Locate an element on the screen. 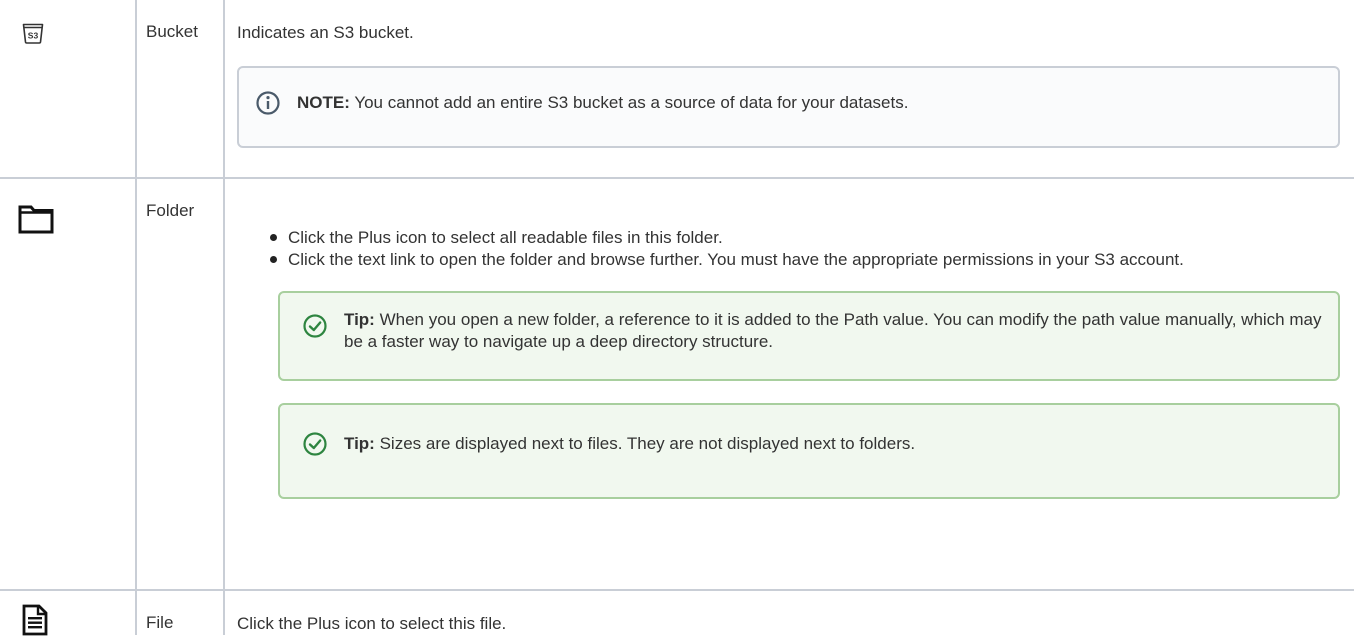 The height and width of the screenshot is (636, 1354). type-label: Folder is located at coordinates (180, 384).